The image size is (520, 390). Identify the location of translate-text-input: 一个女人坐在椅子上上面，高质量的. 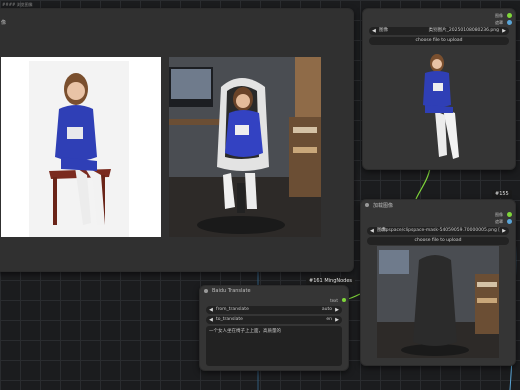
(274, 346).